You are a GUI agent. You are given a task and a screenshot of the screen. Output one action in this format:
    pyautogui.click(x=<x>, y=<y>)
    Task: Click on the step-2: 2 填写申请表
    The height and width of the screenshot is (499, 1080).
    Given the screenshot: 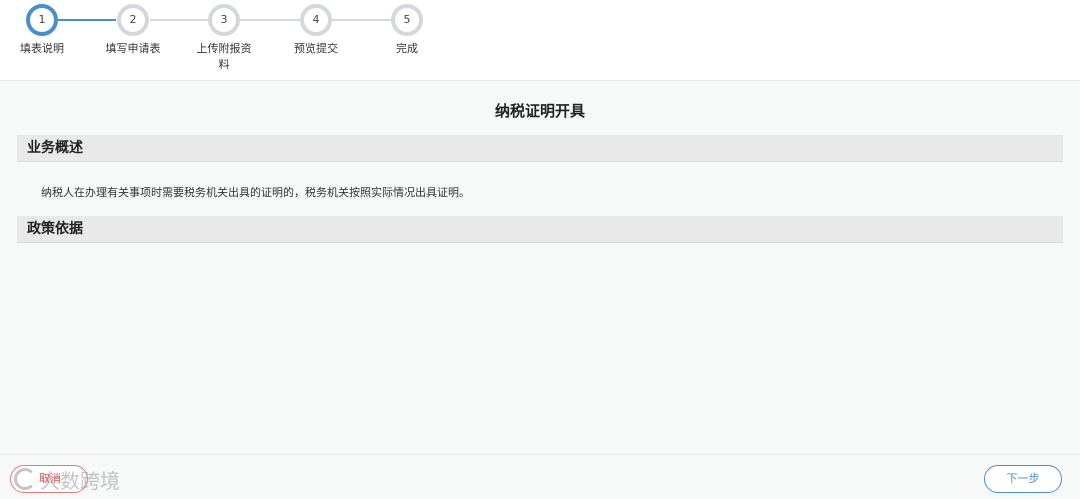 What is the action you would take?
    pyautogui.click(x=133, y=30)
    